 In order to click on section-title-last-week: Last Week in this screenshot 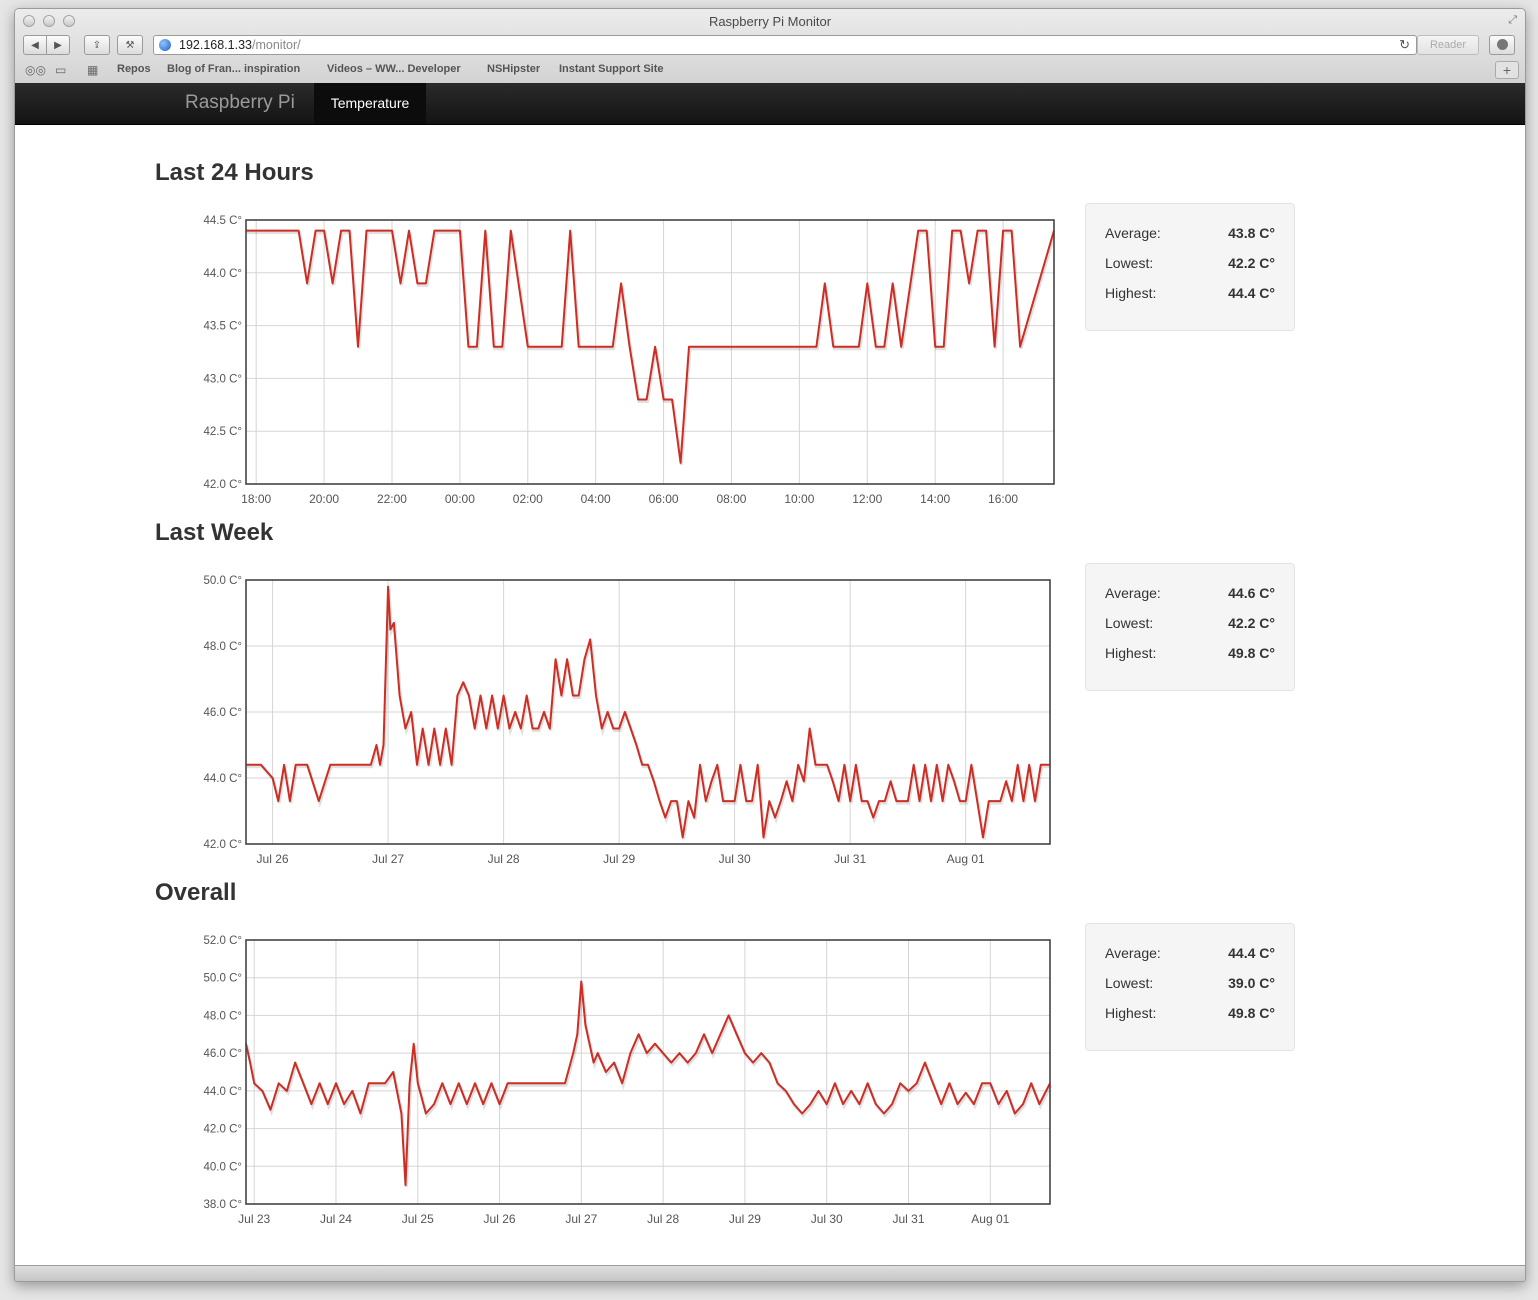, I will do `click(214, 532)`.